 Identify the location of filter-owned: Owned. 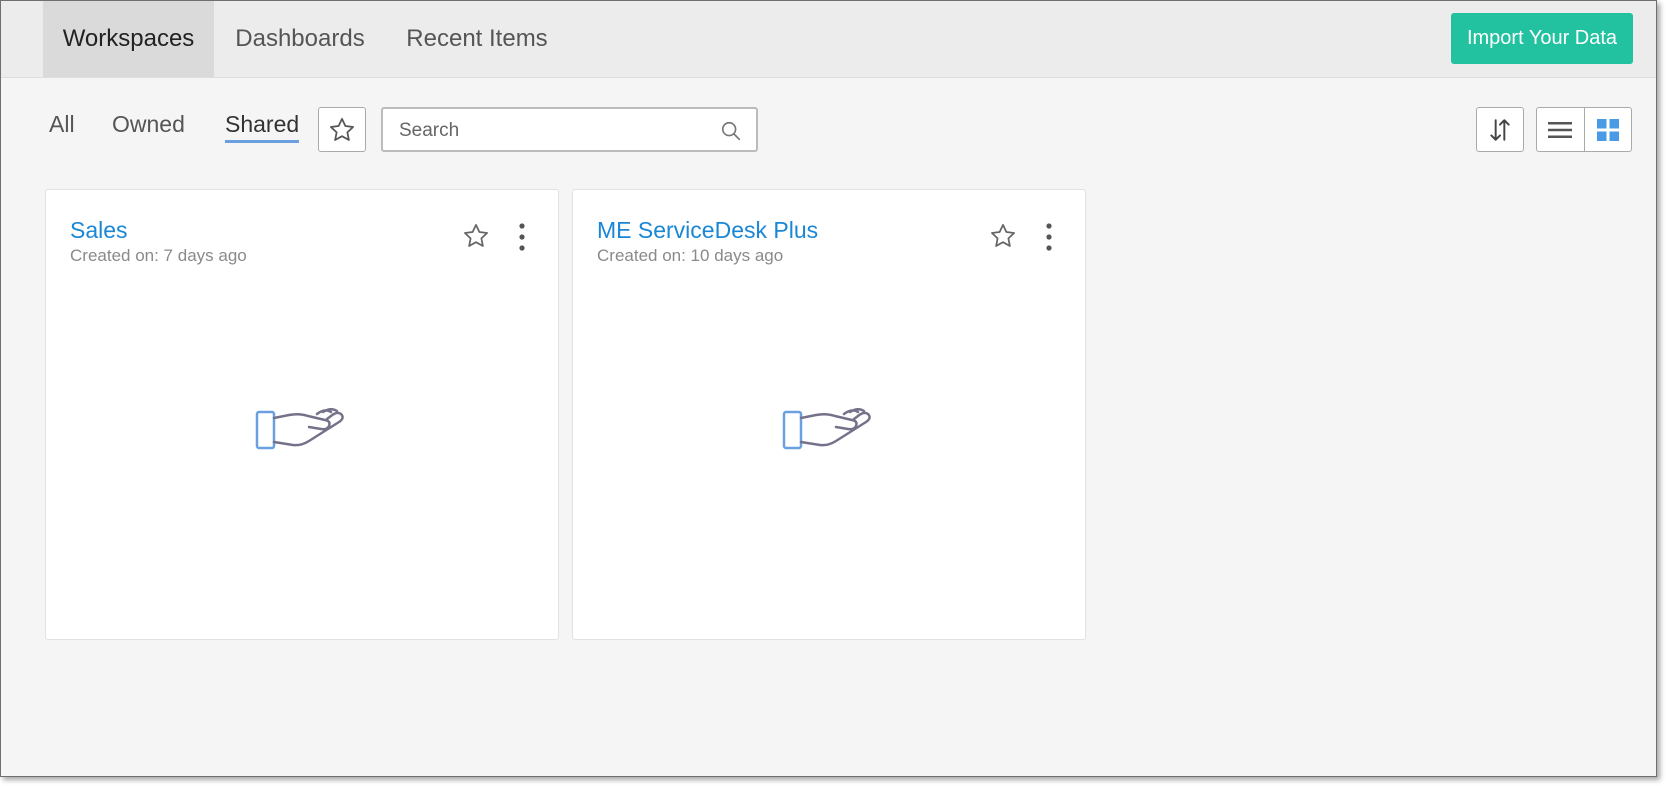
(148, 124).